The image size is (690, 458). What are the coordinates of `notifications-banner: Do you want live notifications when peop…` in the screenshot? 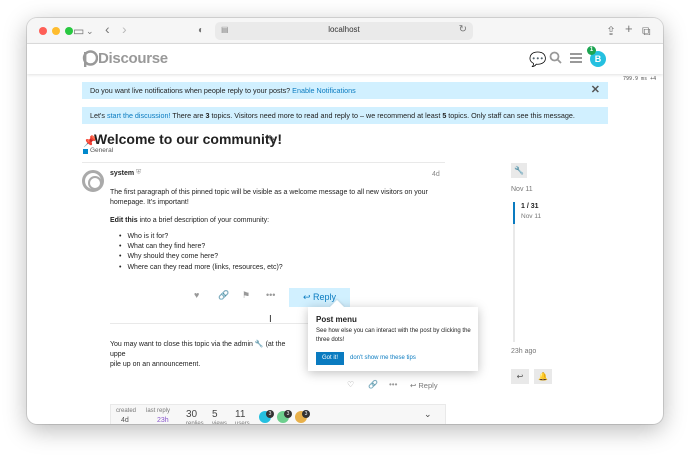 It's located at (345, 90).